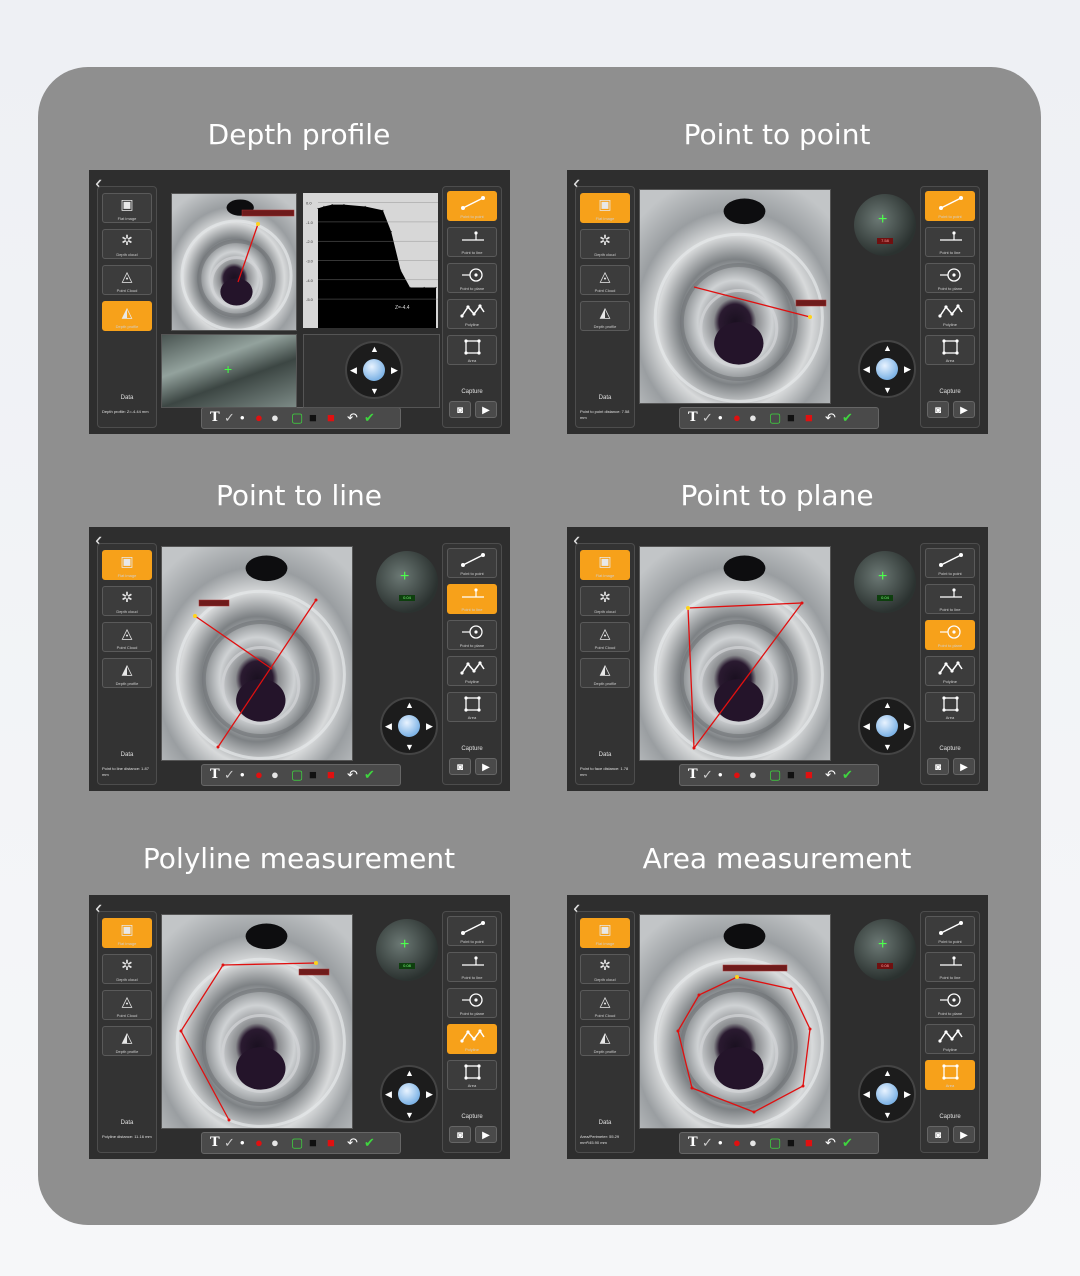 The height and width of the screenshot is (1276, 1080). Describe the element at coordinates (486, 766) in the screenshot. I see `video-icon: ▶` at that location.